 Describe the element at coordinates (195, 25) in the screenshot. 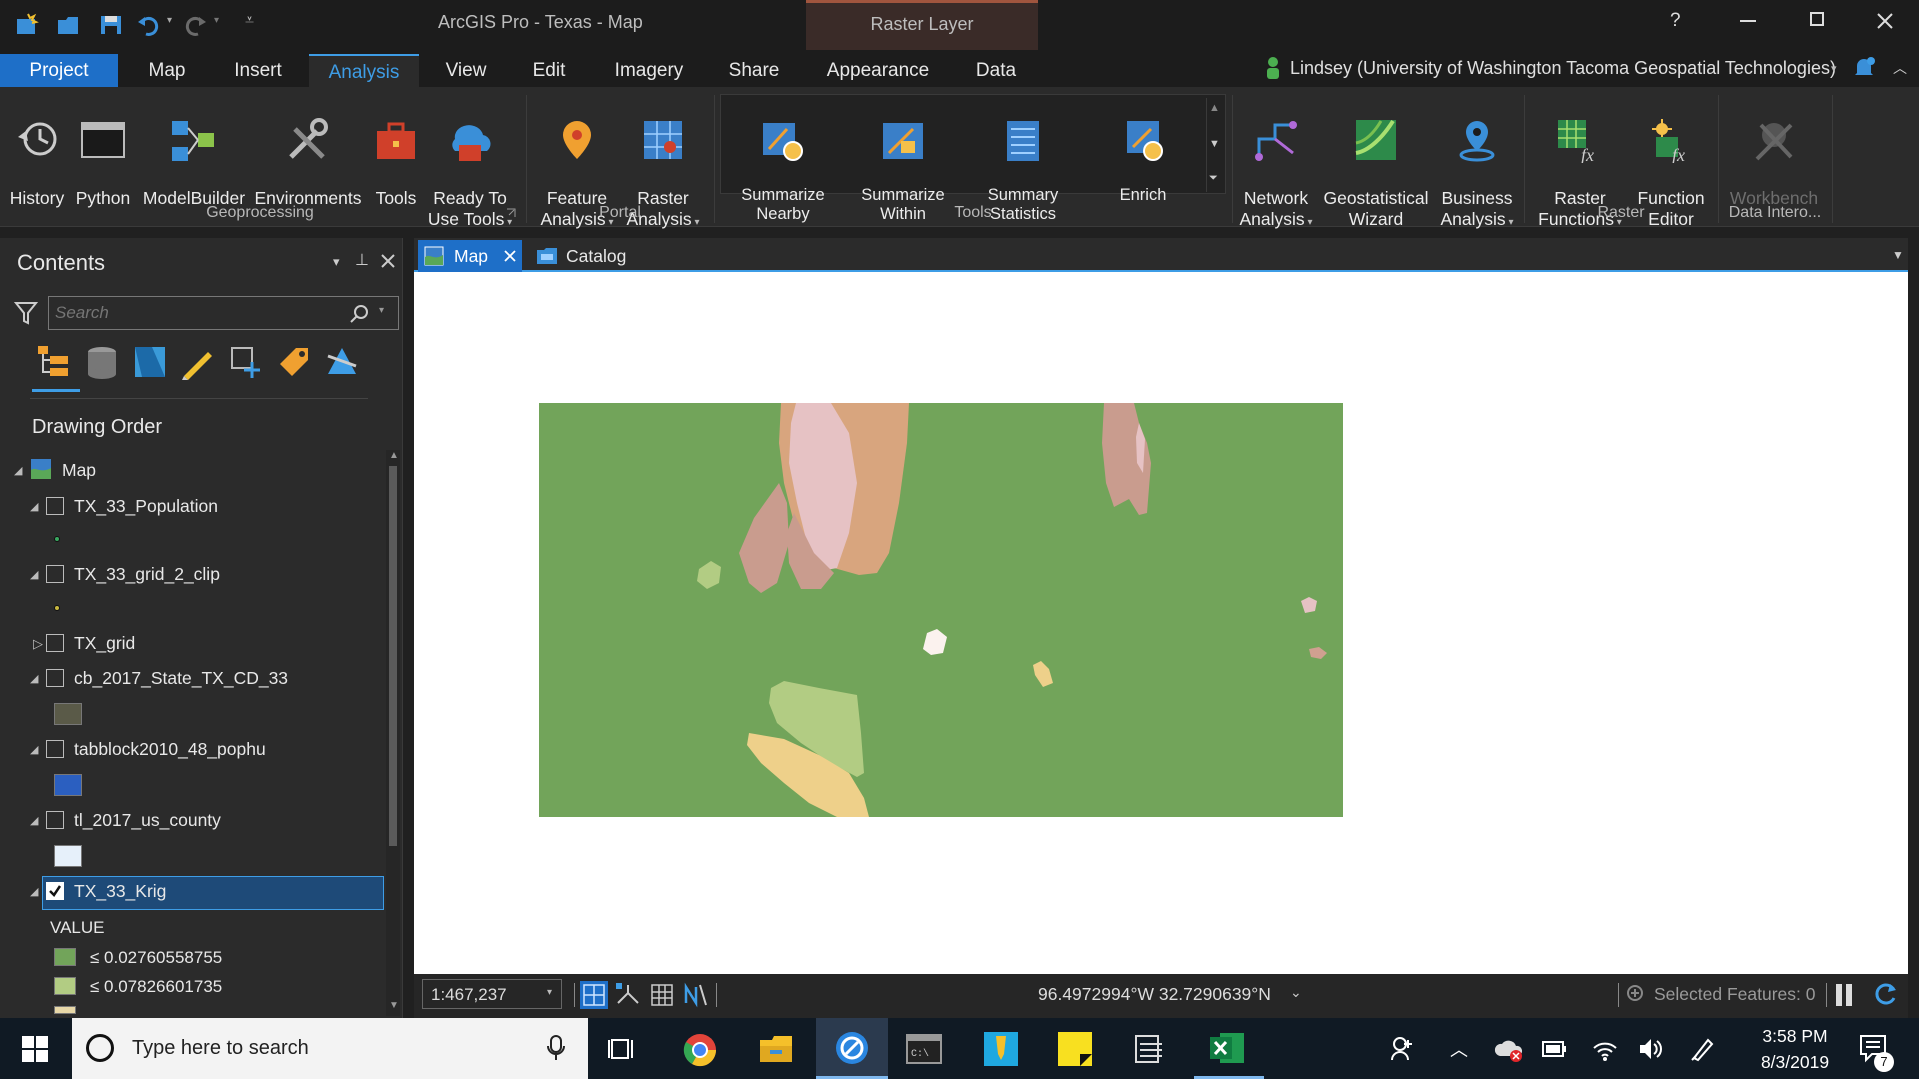

I see `redo-icon` at that location.